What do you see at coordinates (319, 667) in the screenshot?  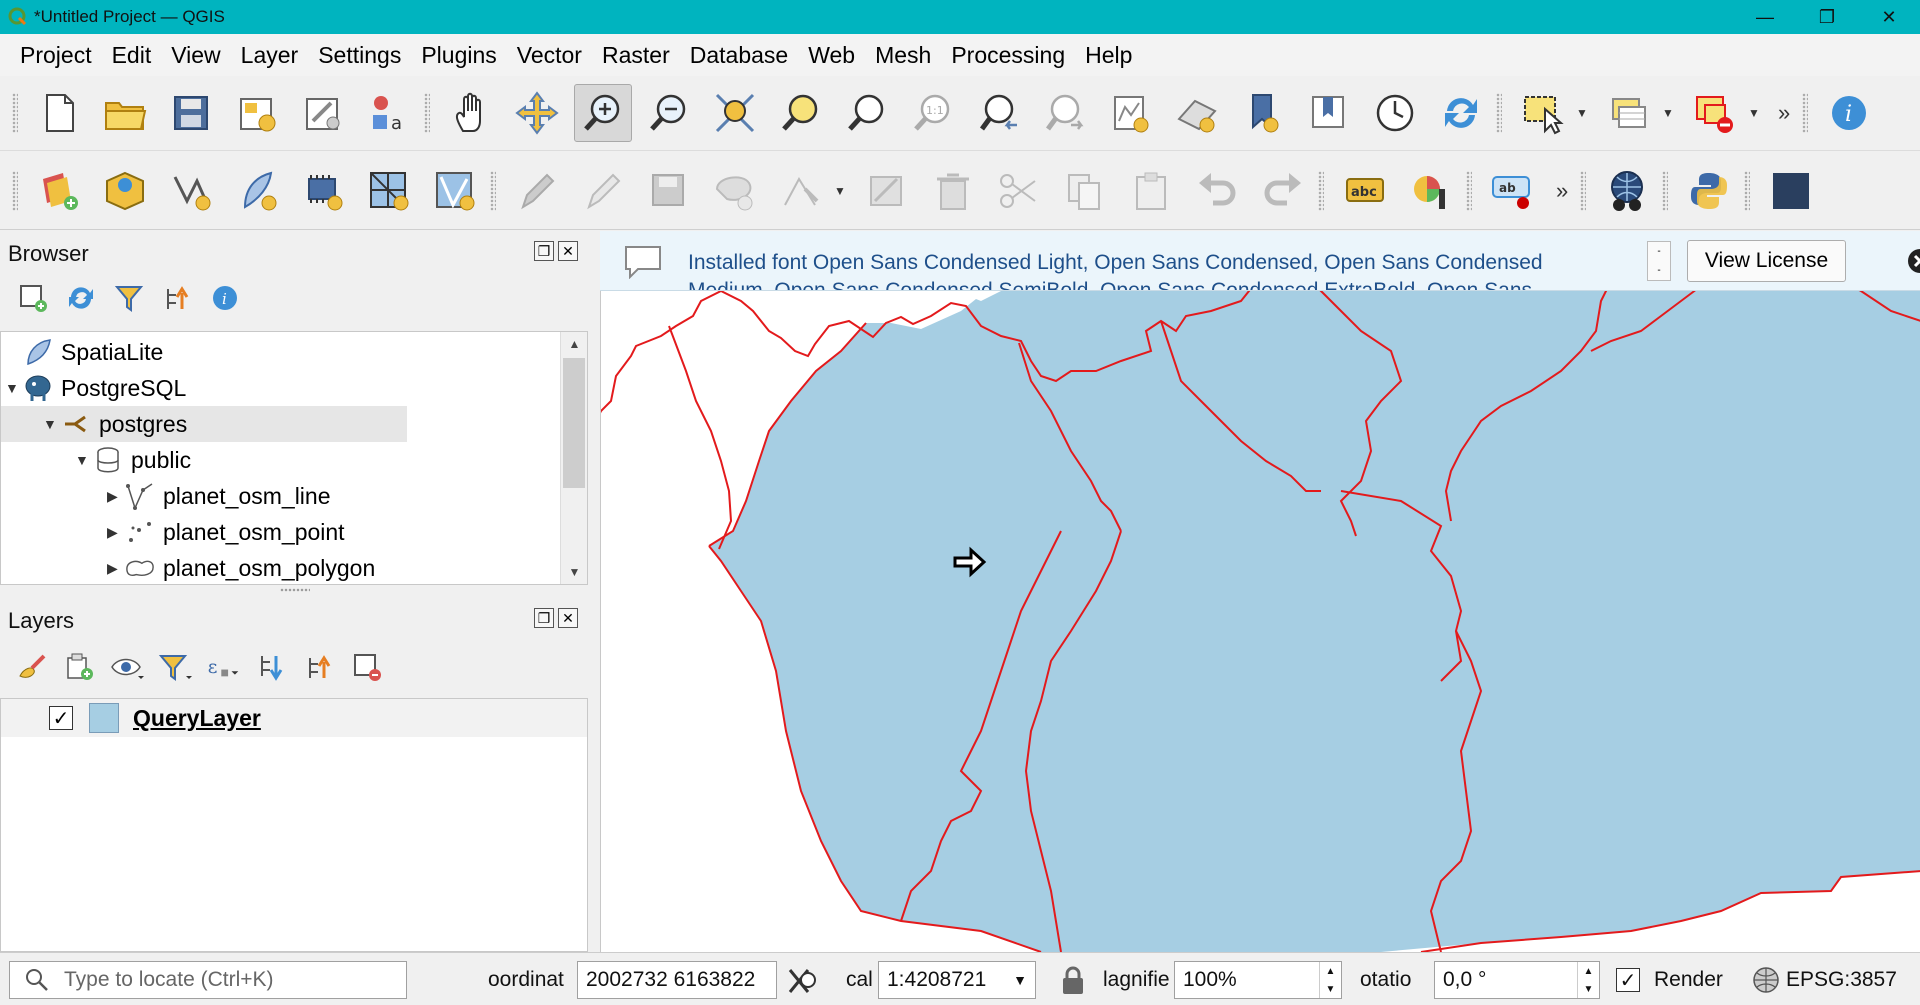 I see `collapse-all-layers-button` at bounding box center [319, 667].